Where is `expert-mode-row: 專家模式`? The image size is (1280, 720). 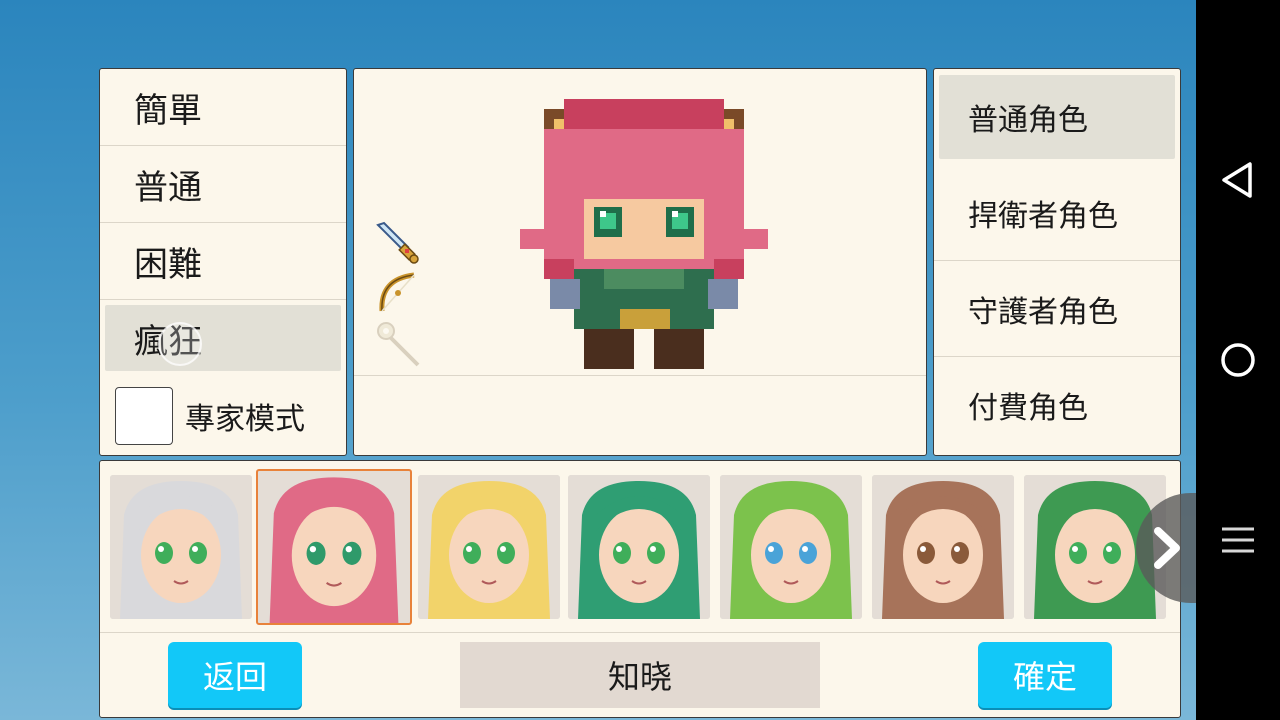
expert-mode-row: 專家模式 is located at coordinates (223, 416).